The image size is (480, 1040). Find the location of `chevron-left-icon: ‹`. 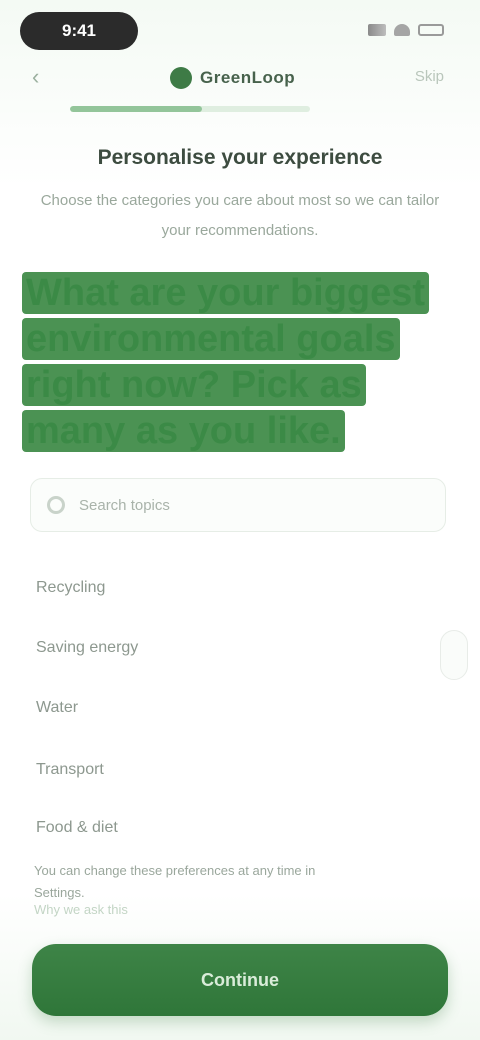

chevron-left-icon: ‹ is located at coordinates (43, 77).